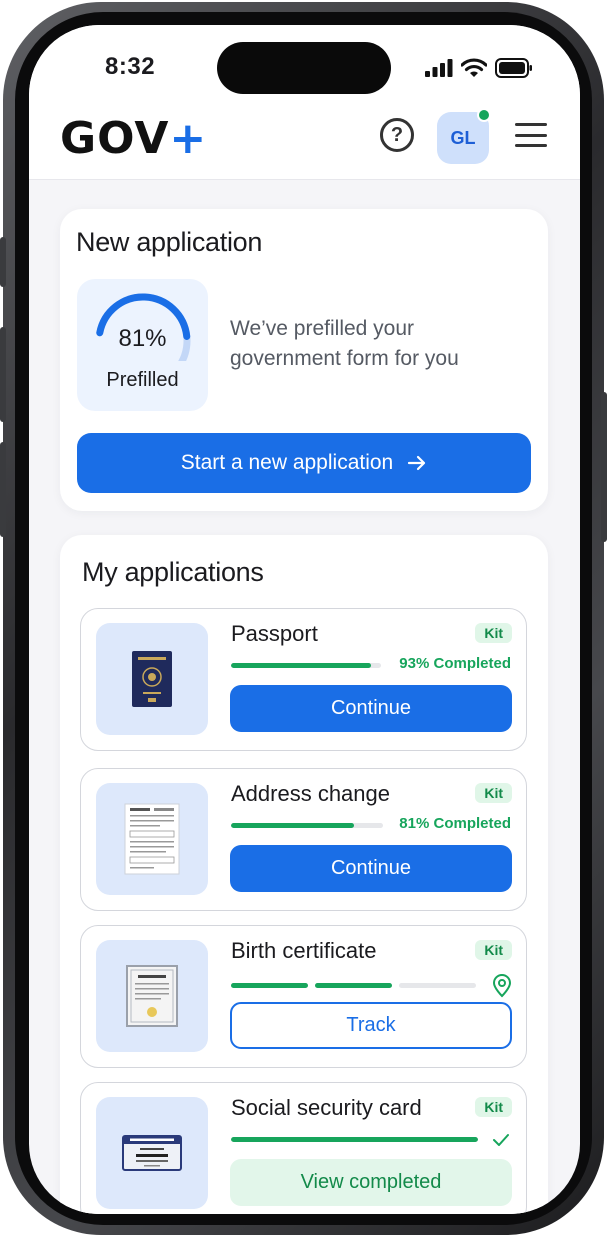 The width and height of the screenshot is (609, 1237). I want to click on start-new-application-button: Start a new application, so click(304, 463).